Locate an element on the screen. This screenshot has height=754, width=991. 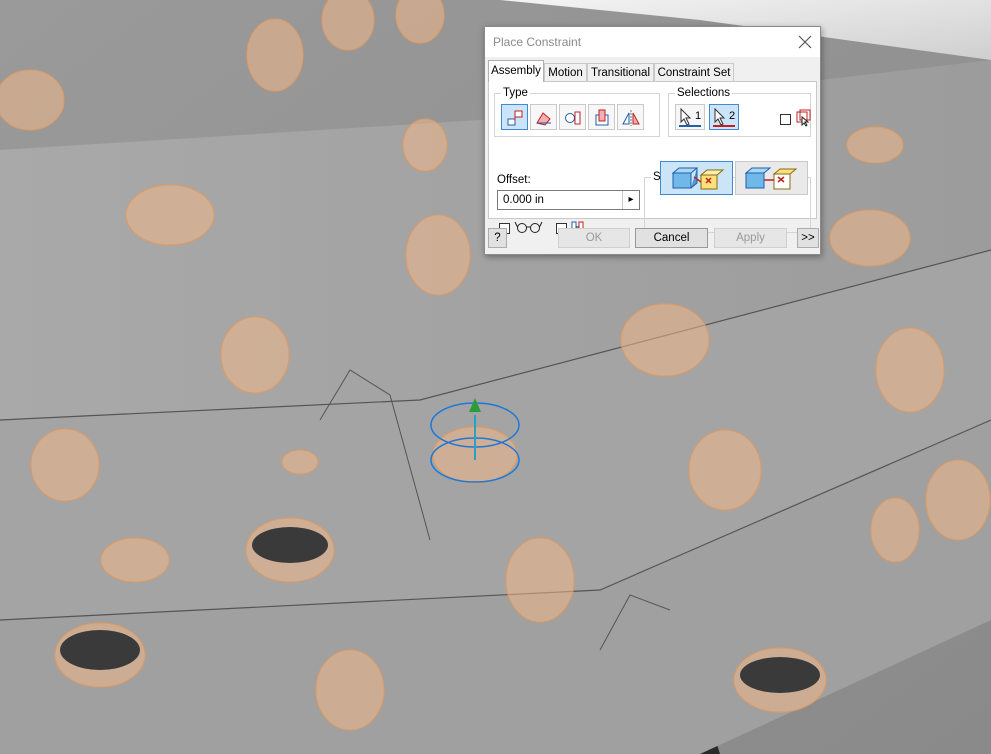
ok-button: OK is located at coordinates (594, 238).